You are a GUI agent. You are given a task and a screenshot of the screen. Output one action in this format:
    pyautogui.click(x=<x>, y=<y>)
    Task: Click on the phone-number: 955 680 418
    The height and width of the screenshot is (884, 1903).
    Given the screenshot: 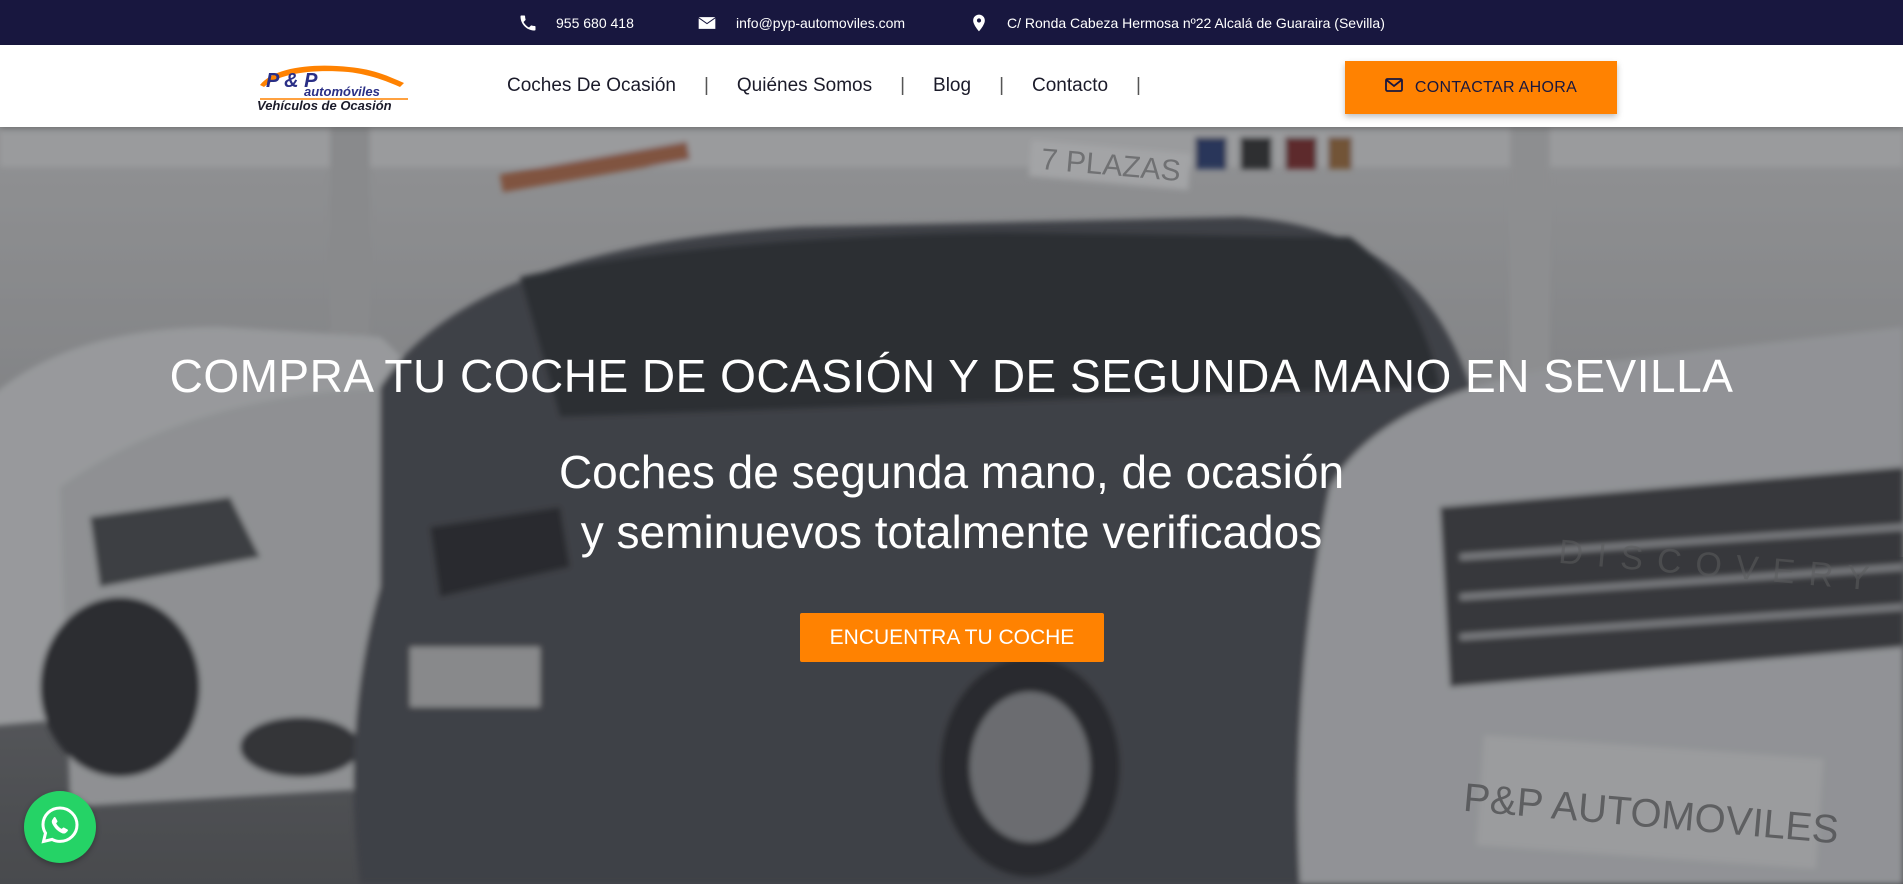 What is the action you would take?
    pyautogui.click(x=595, y=23)
    